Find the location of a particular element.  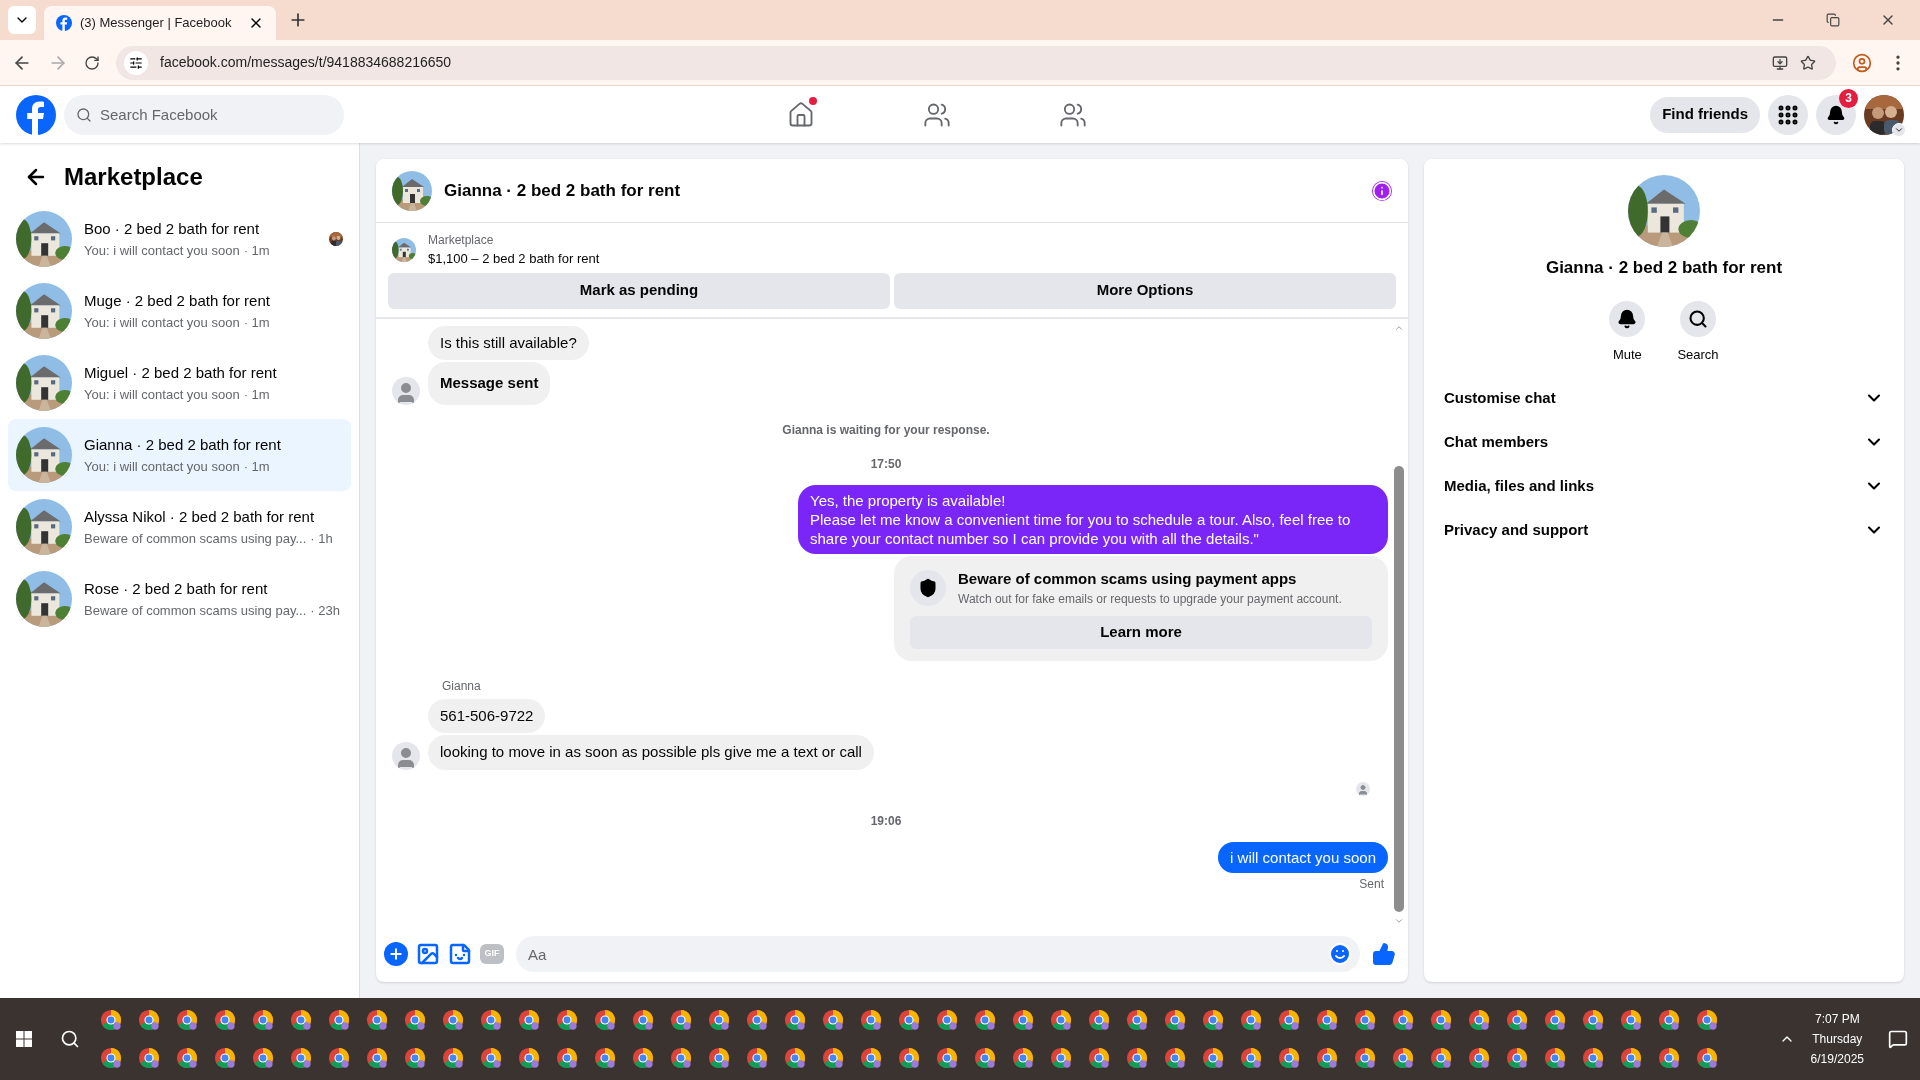

like-icon is located at coordinates (1384, 954).